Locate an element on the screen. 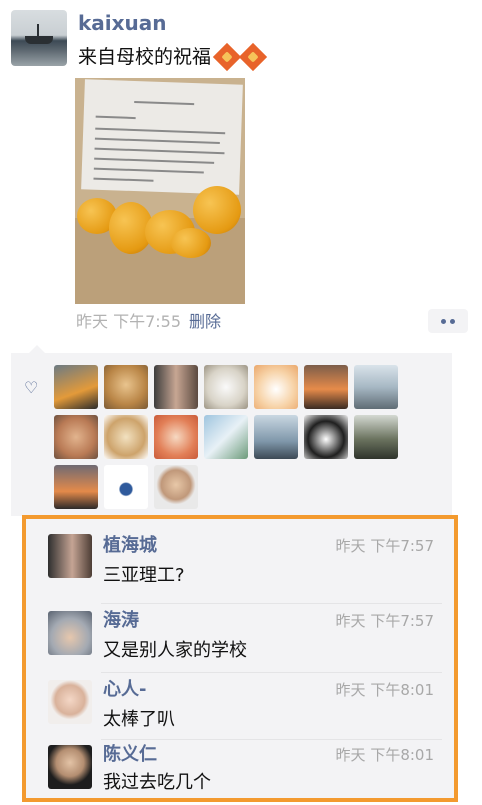  comment-text: 又是别人家的学校 is located at coordinates (175, 651).